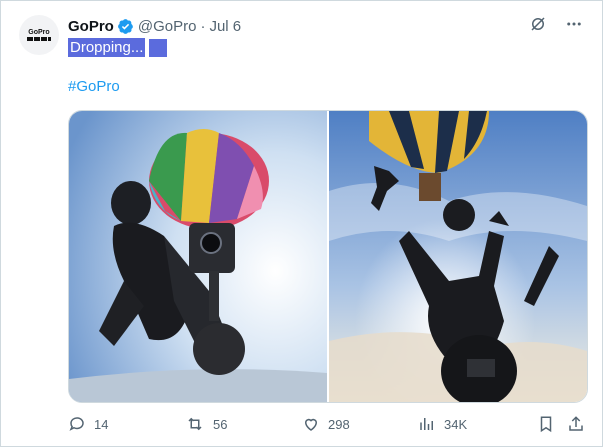  I want to click on share-icon, so click(576, 423).